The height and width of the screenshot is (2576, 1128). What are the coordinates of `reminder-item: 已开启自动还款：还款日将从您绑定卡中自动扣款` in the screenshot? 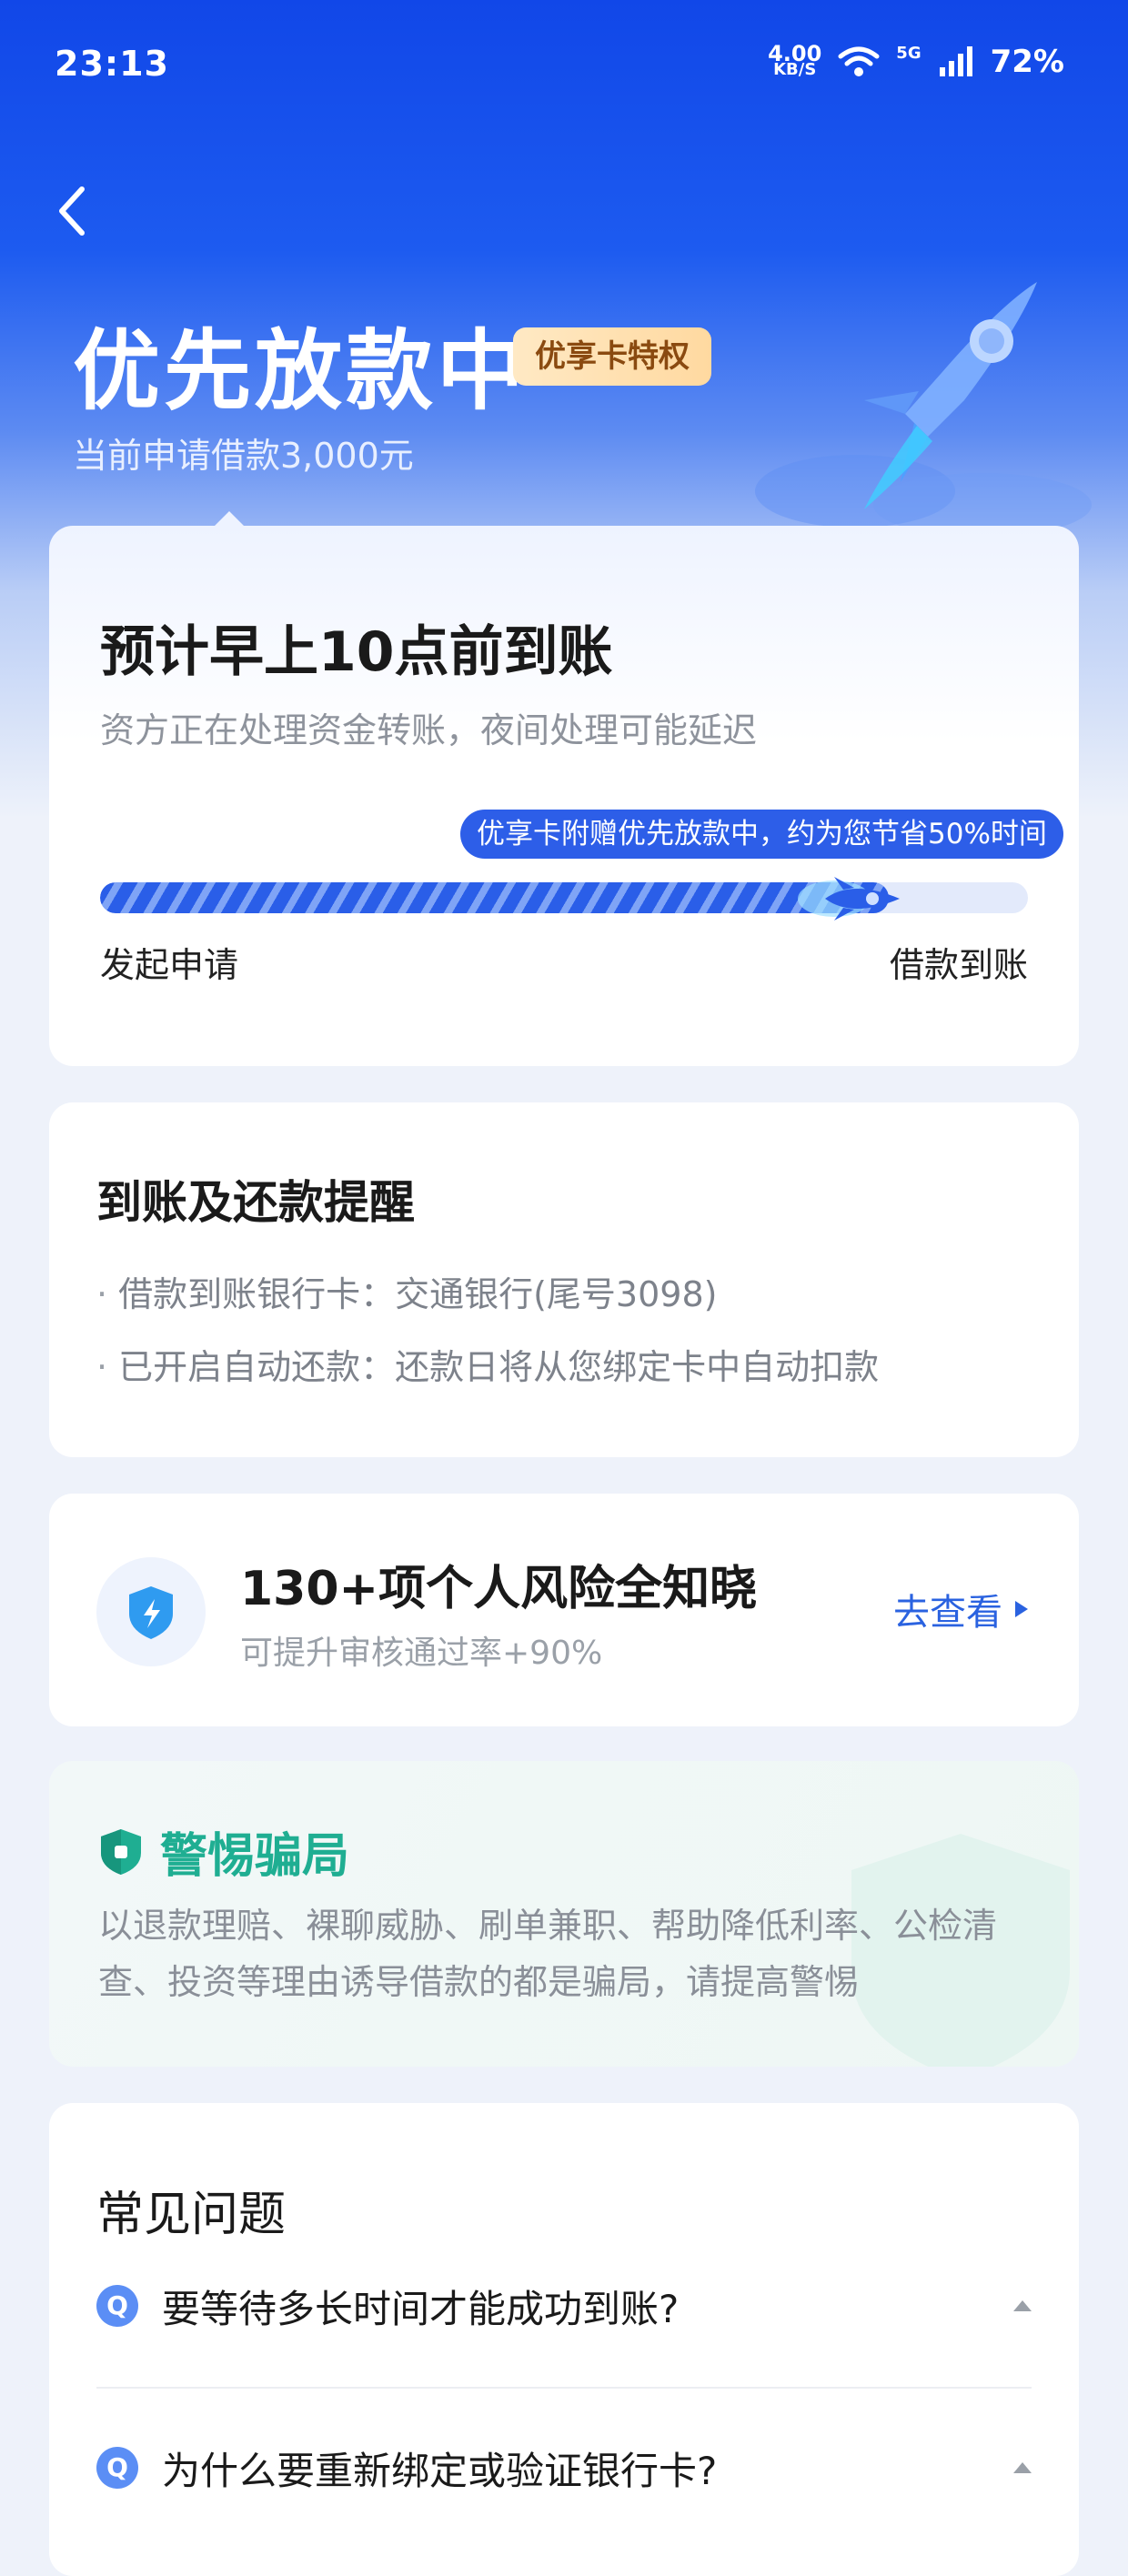 It's located at (487, 1364).